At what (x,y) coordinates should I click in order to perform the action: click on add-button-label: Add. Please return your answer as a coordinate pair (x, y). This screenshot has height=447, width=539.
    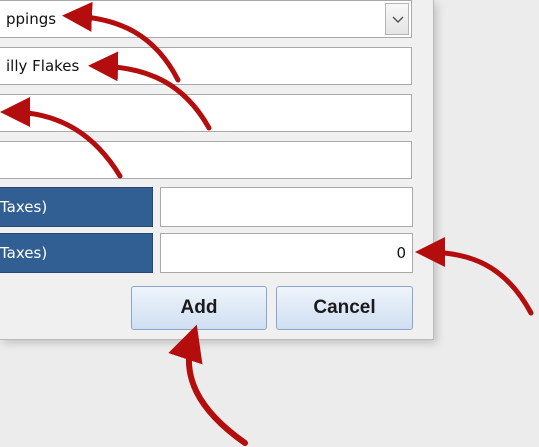
    Looking at the image, I should click on (199, 307).